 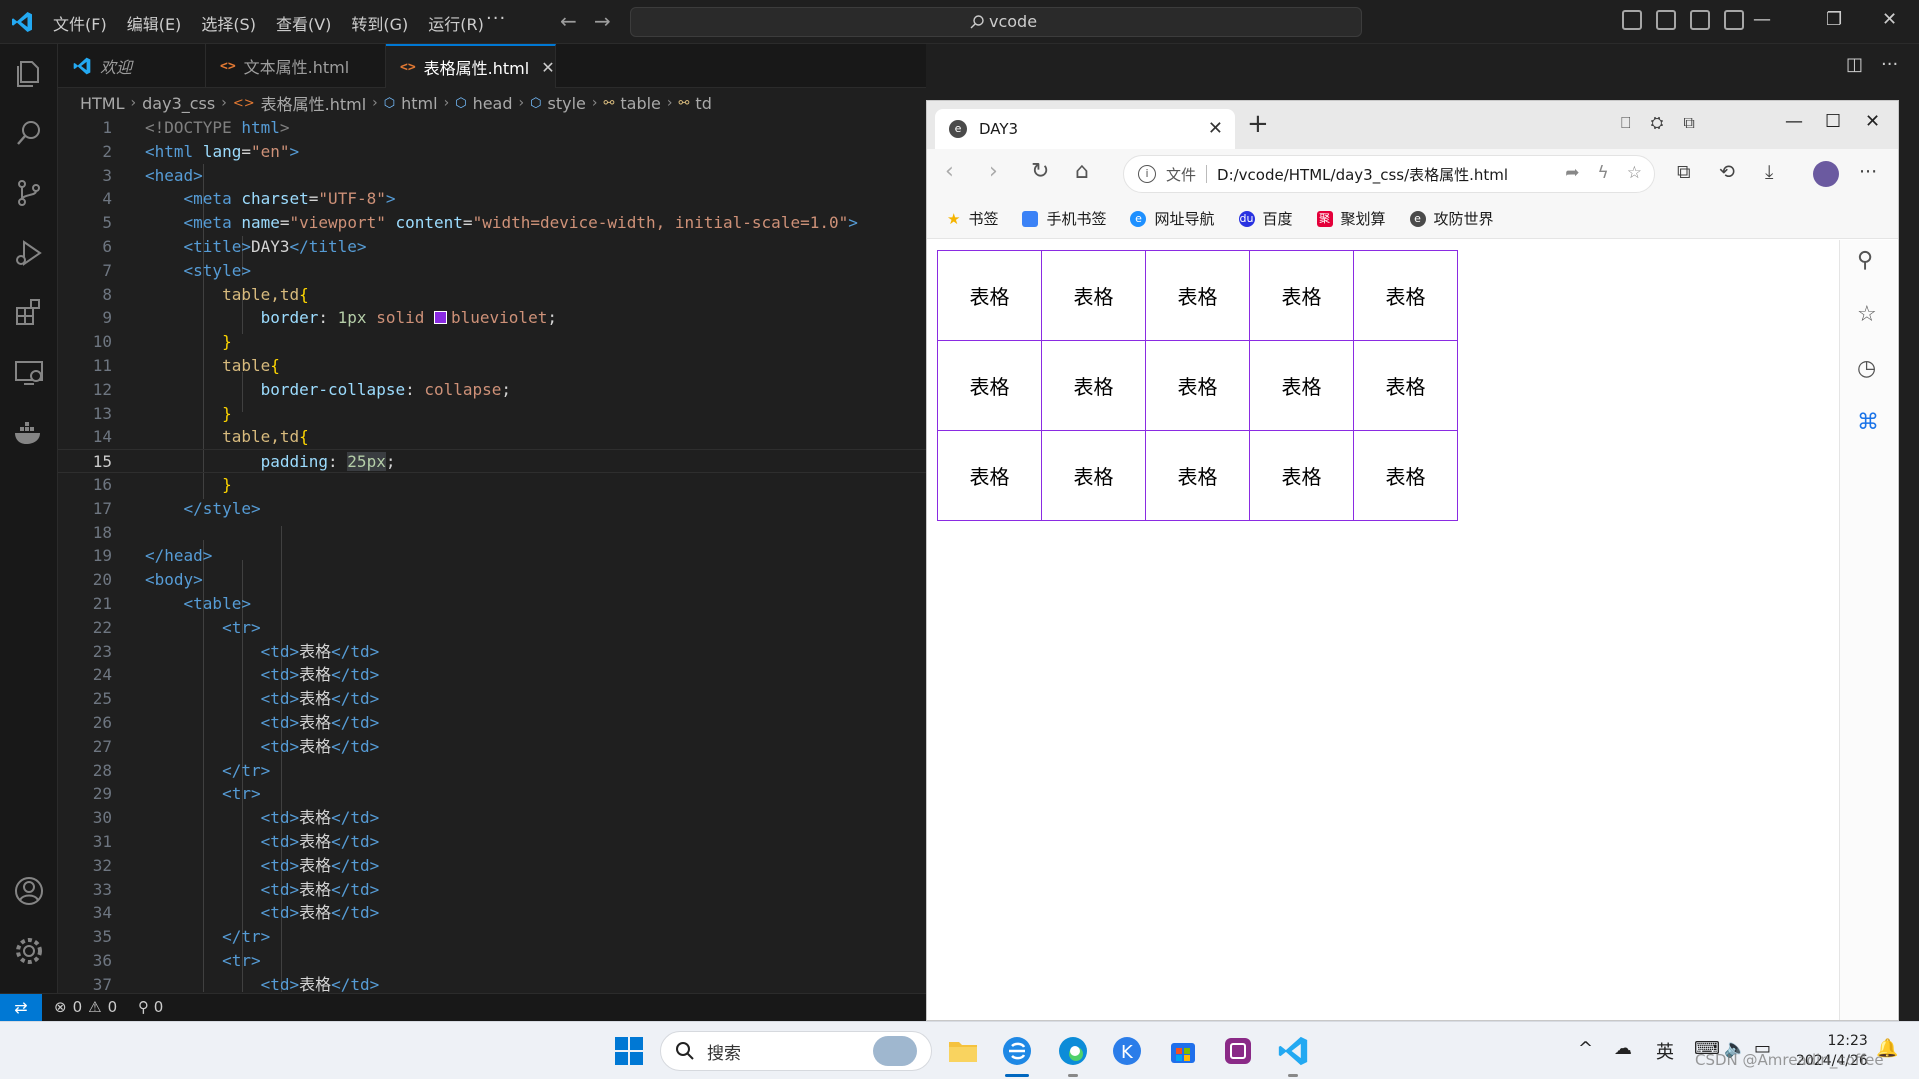 What do you see at coordinates (29, 253) in the screenshot?
I see `run-debug-icon` at bounding box center [29, 253].